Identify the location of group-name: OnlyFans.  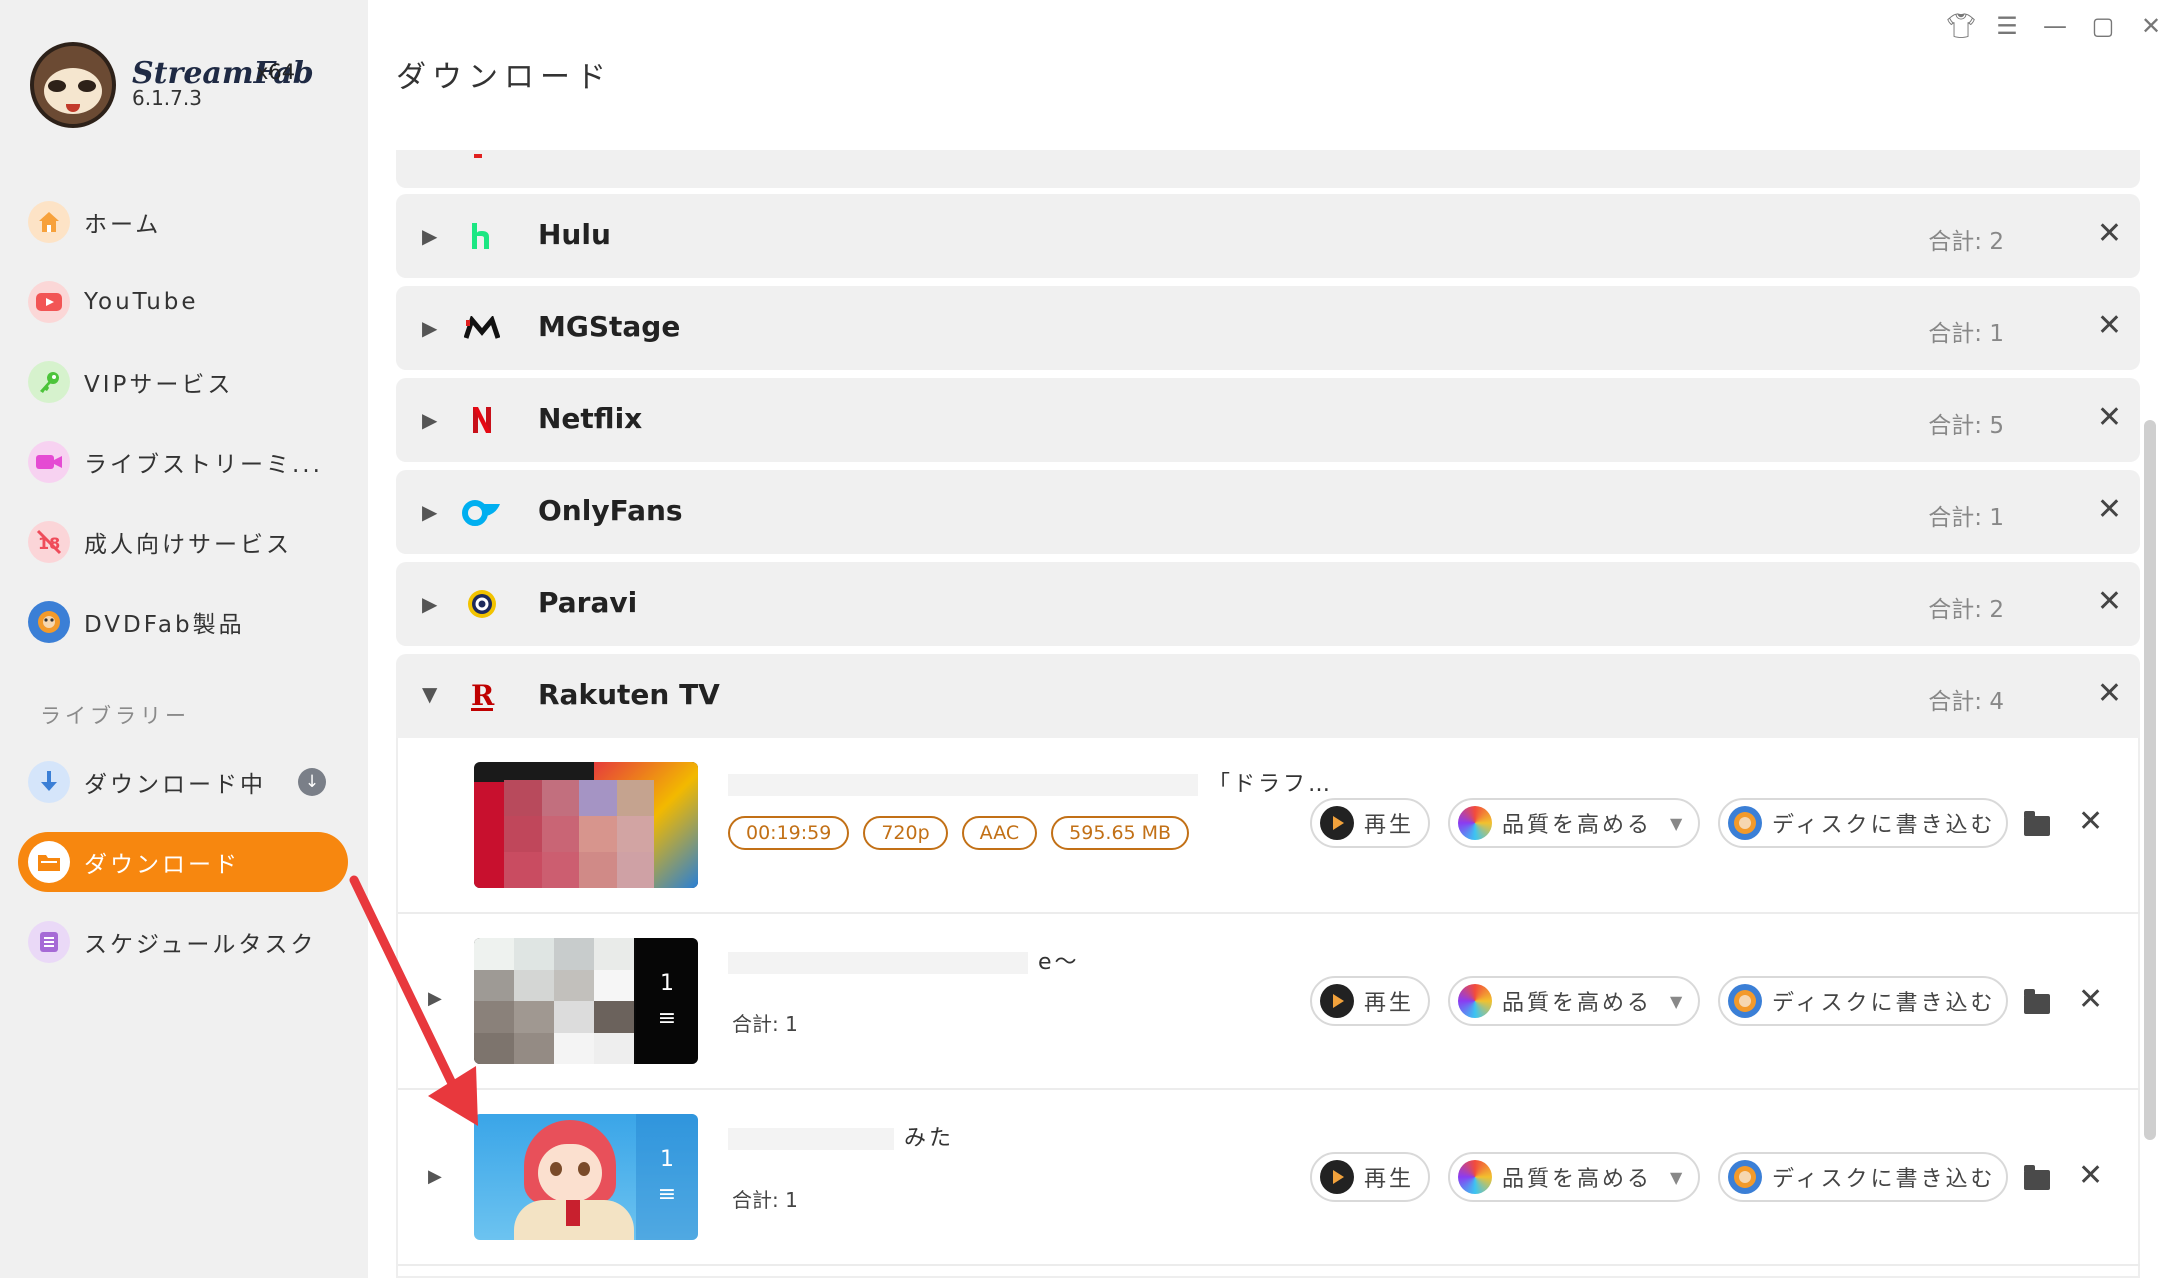
(610, 510).